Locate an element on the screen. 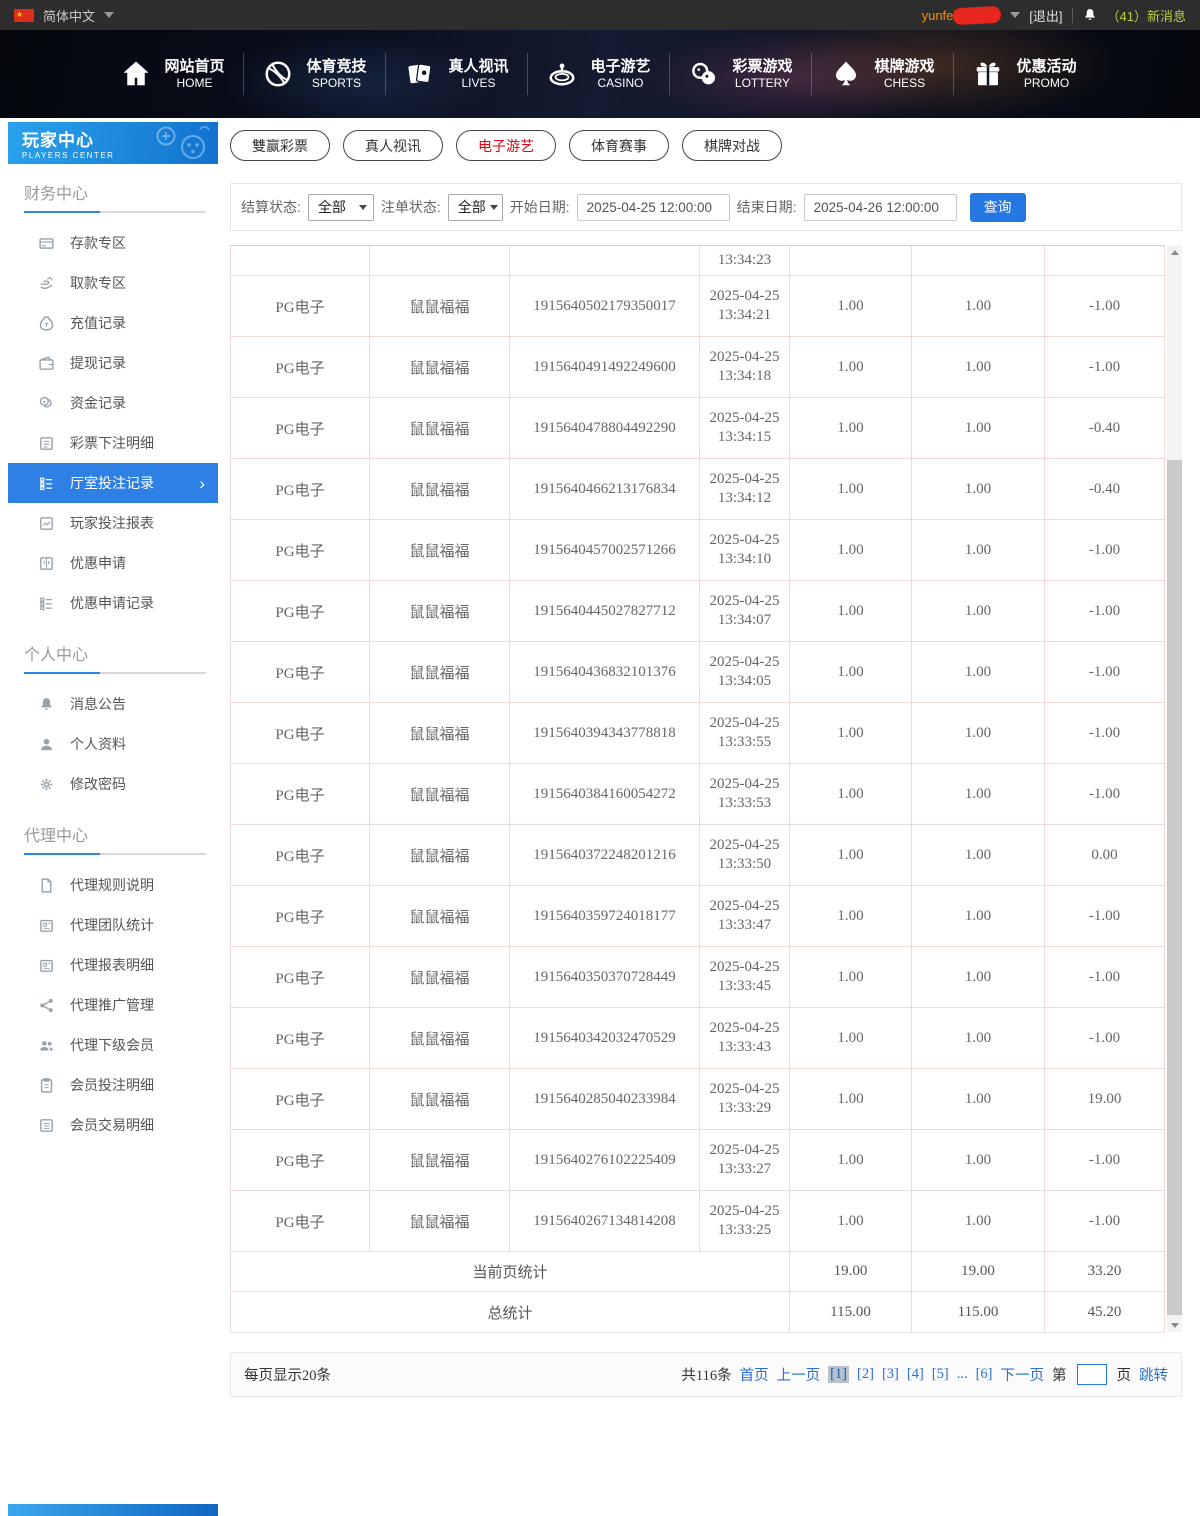  page-link-4: [4] is located at coordinates (915, 1374).